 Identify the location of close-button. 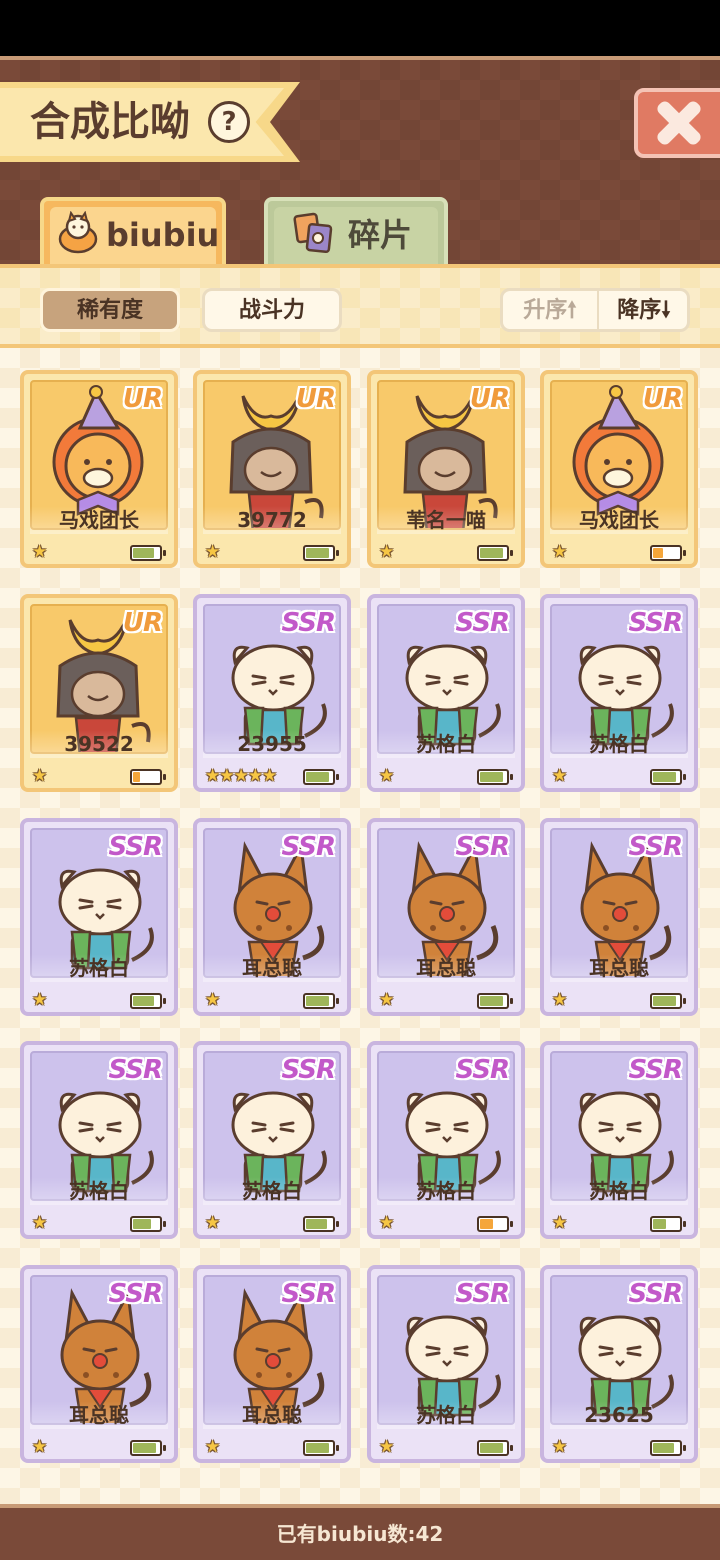
(677, 123).